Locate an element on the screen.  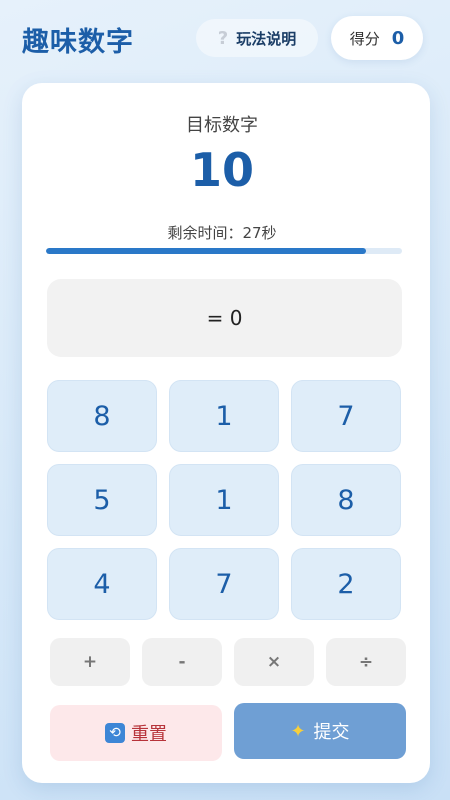
expression-text: = 0 is located at coordinates (224, 318).